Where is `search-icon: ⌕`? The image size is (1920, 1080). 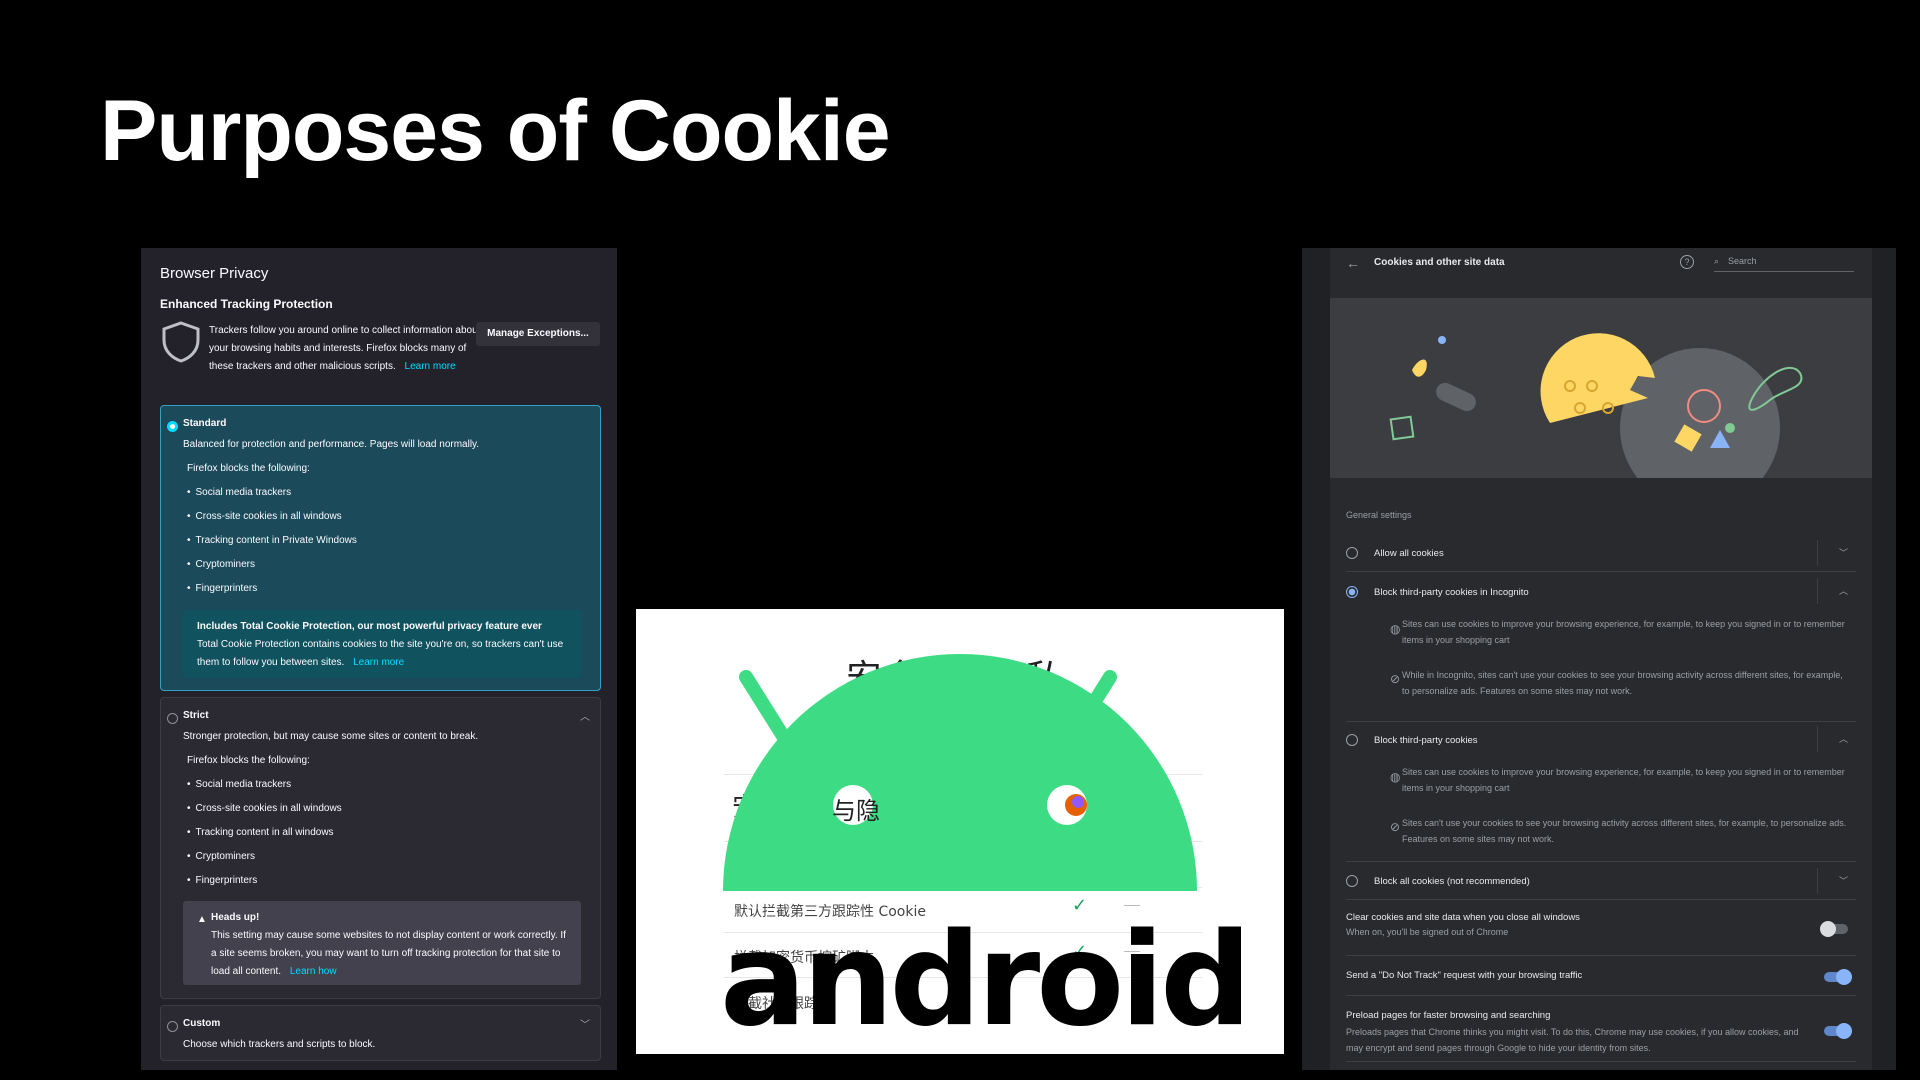
search-icon: ⌕ is located at coordinates (1717, 261).